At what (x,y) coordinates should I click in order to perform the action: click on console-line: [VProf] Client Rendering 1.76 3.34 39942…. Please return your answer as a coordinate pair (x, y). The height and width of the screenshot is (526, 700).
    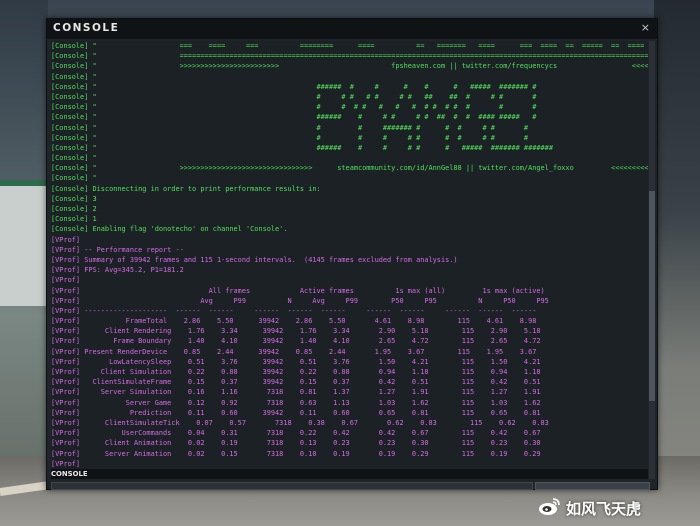
    Looking at the image, I should click on (296, 331).